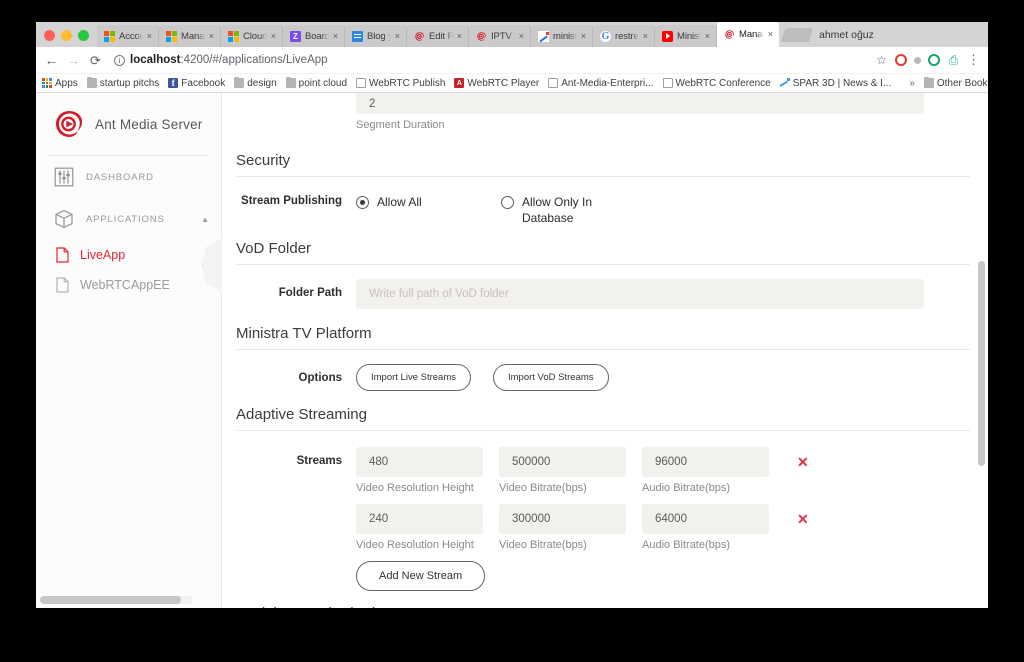  I want to click on back-icon: ←, so click(51, 60).